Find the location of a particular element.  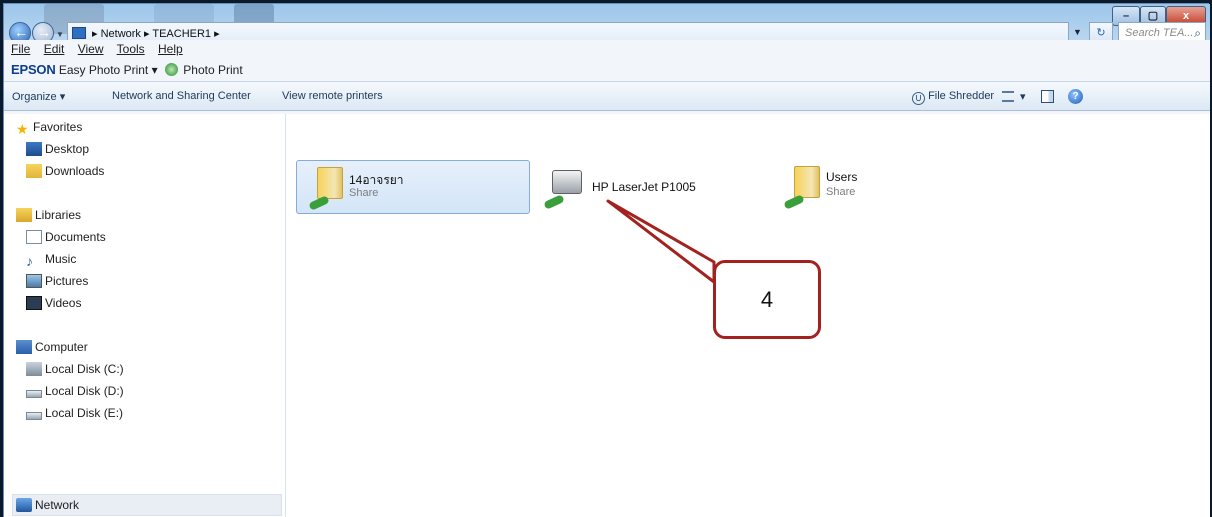

callout-pointer is located at coordinates (661, 241).